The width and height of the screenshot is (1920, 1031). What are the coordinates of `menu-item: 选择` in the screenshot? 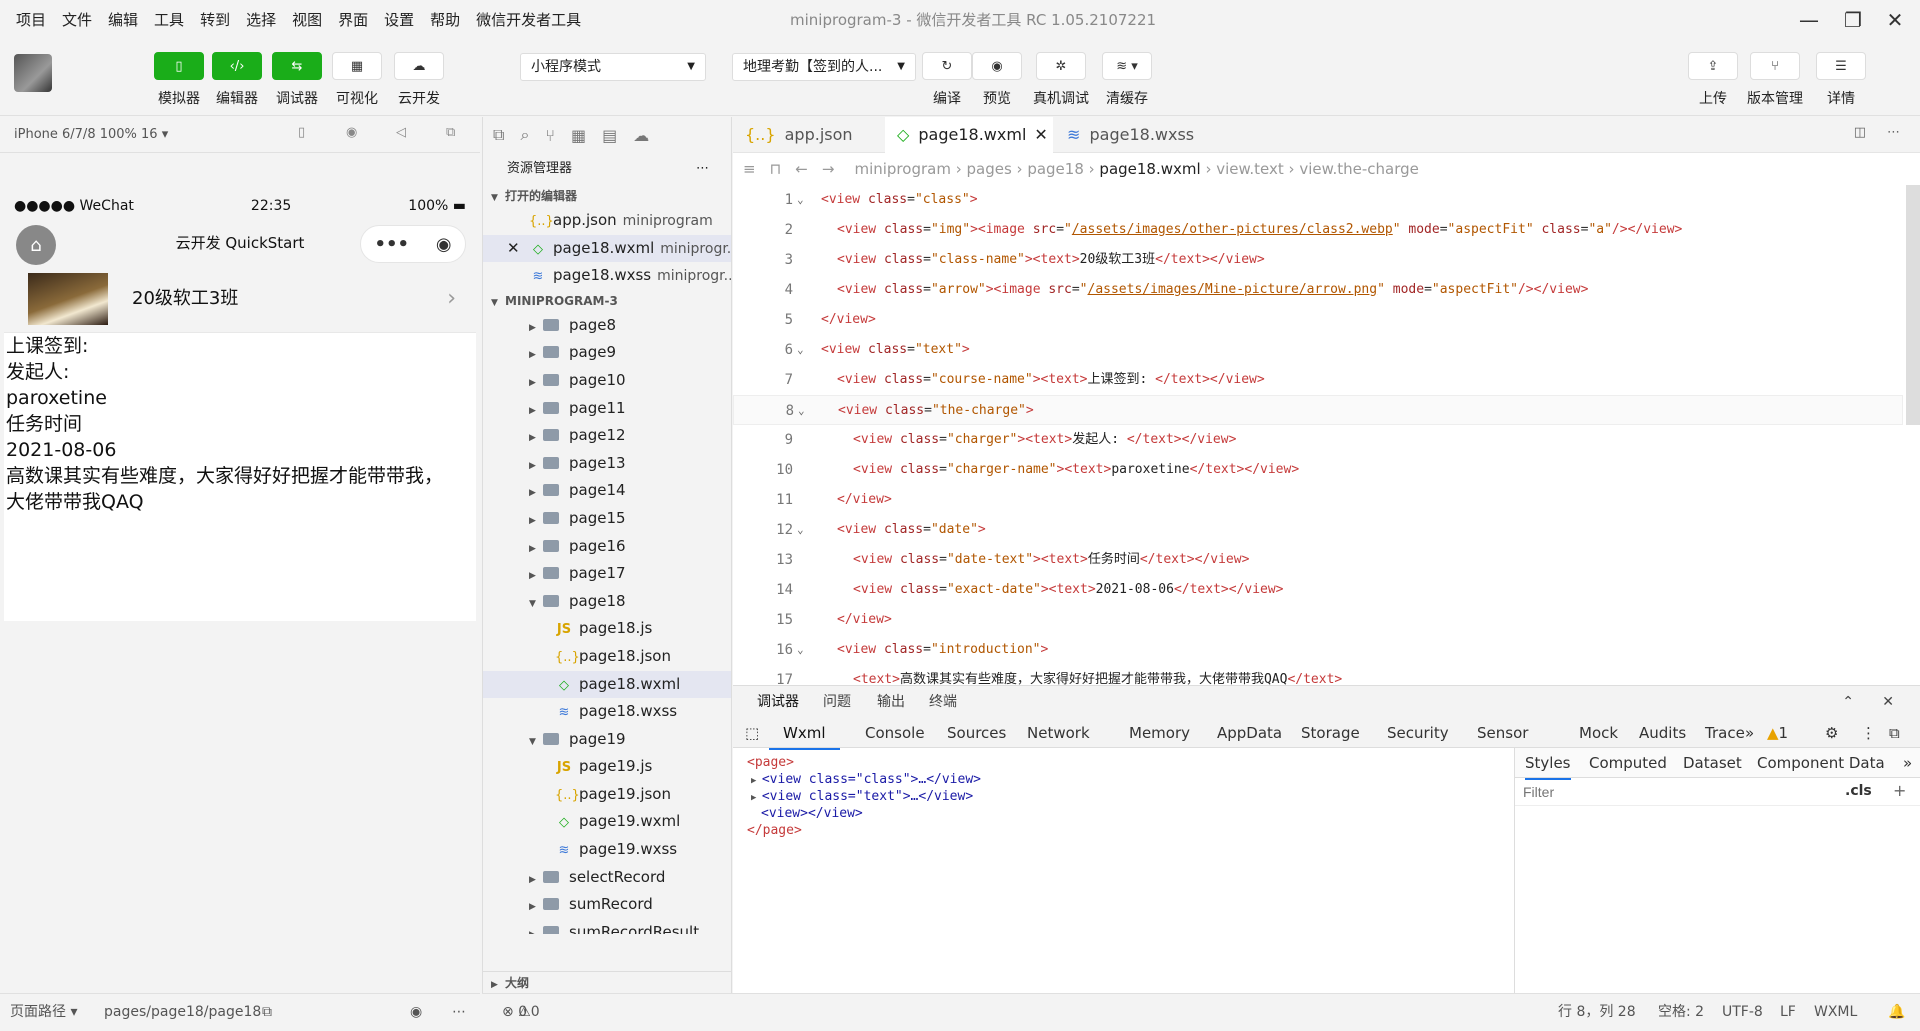 It's located at (261, 20).